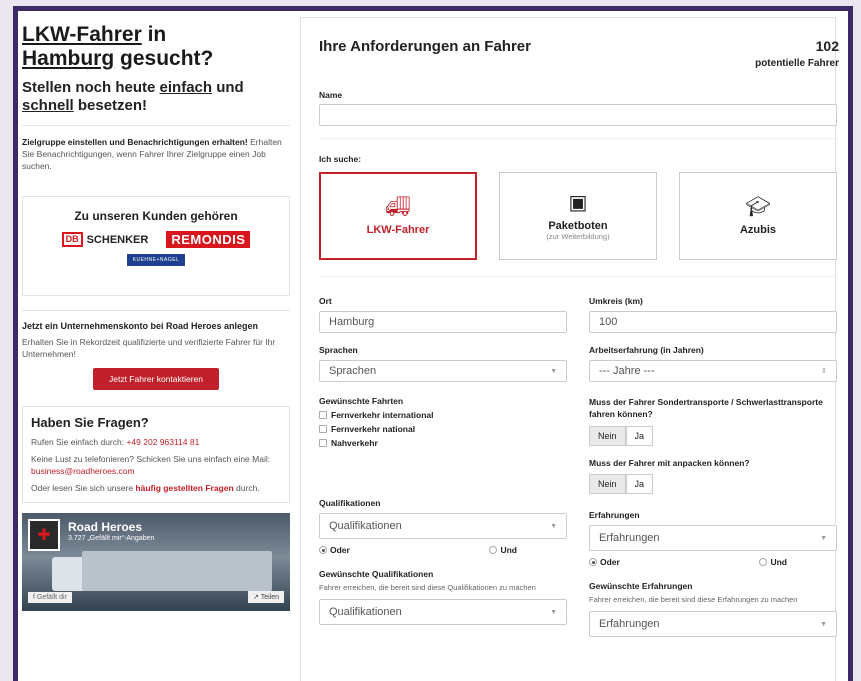 The width and height of the screenshot is (861, 681). Describe the element at coordinates (338, 350) in the screenshot. I see `sprachen-label: Sprachen` at that location.